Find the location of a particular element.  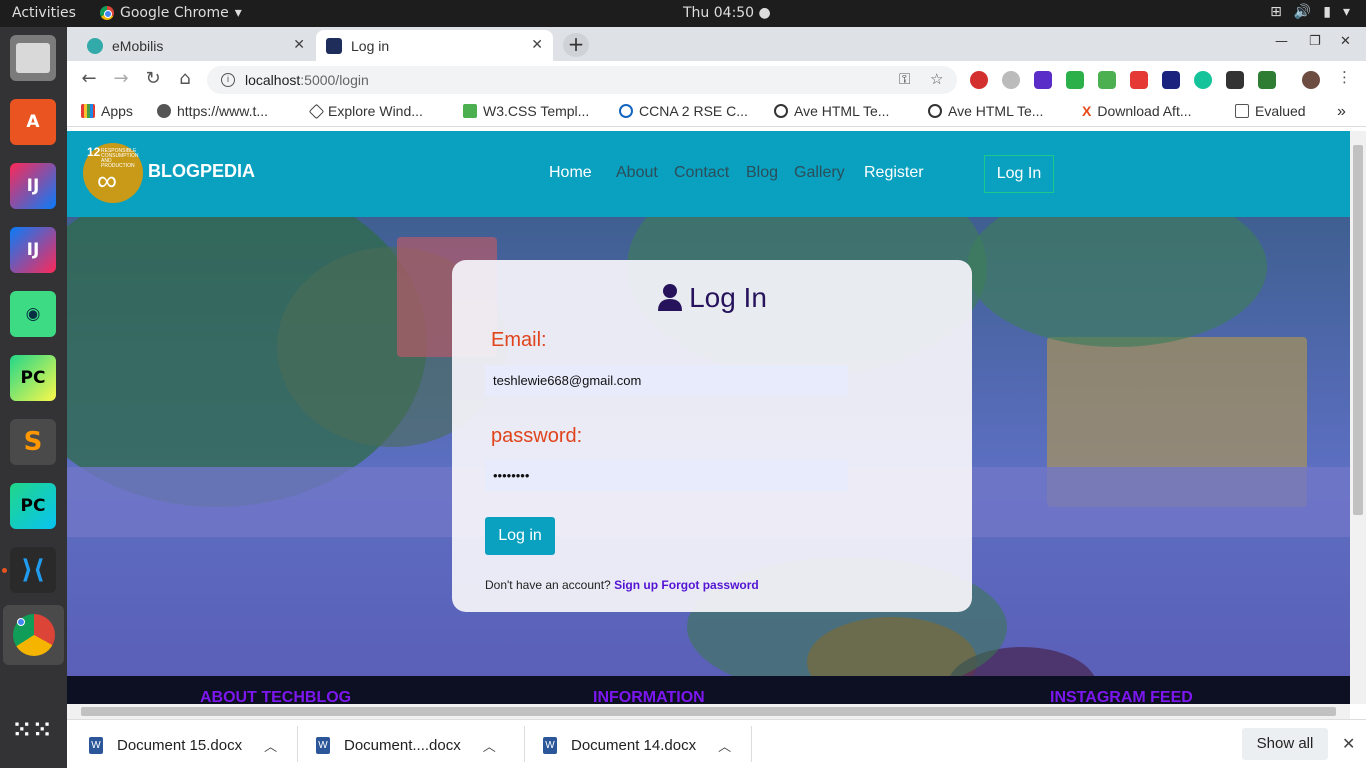

avatar is located at coordinates (1311, 80).